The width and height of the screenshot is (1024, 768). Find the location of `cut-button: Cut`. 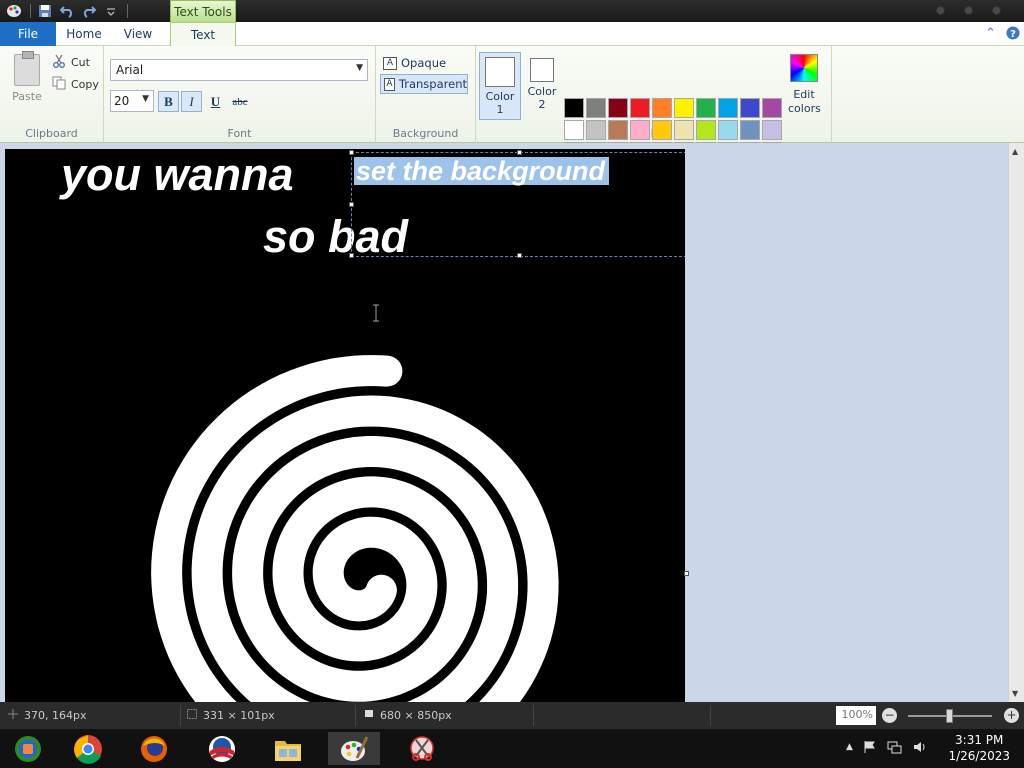

cut-button: Cut is located at coordinates (71, 62).